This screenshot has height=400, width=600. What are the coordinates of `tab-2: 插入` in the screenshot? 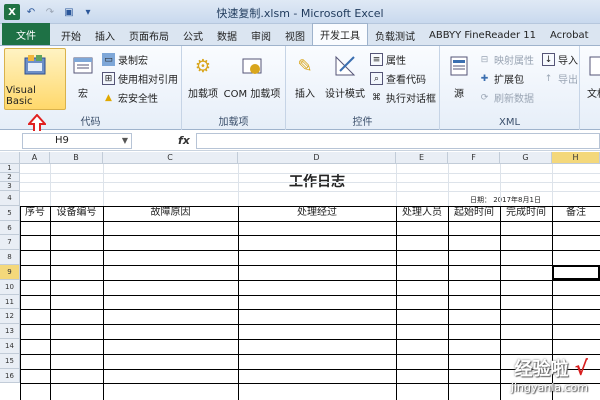 It's located at (105, 35).